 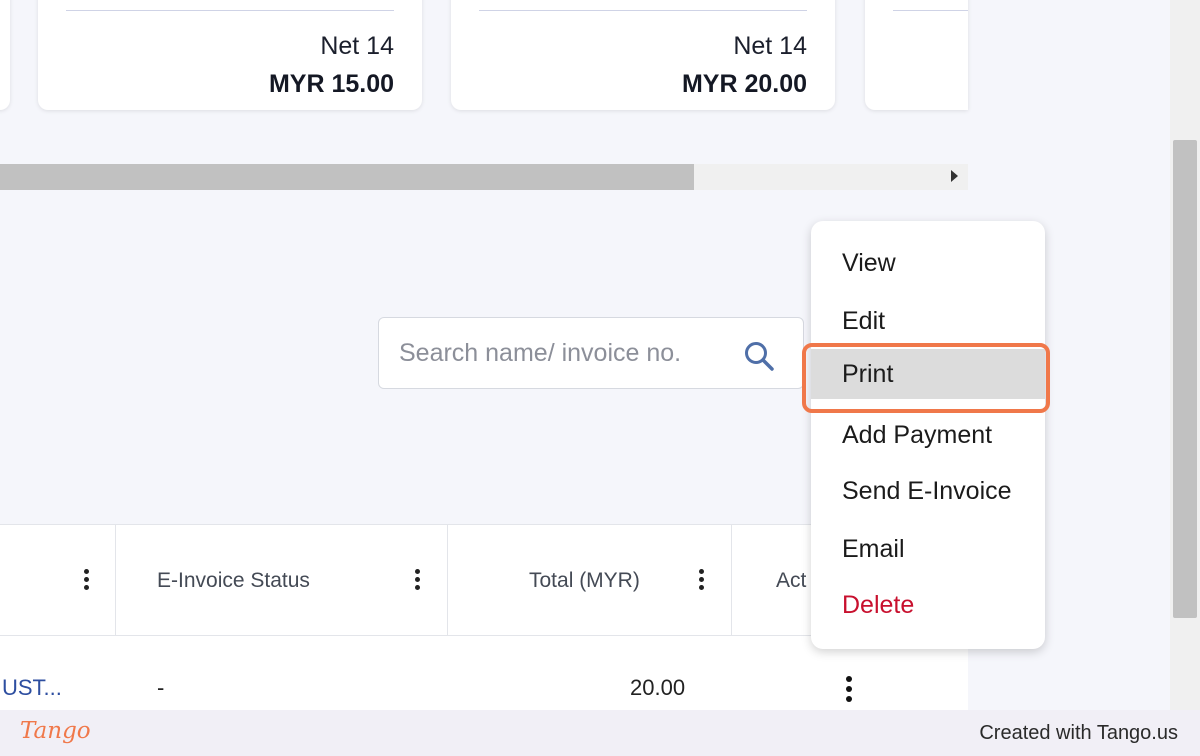 What do you see at coordinates (928, 549) in the screenshot?
I see `menu-item-email: Email` at bounding box center [928, 549].